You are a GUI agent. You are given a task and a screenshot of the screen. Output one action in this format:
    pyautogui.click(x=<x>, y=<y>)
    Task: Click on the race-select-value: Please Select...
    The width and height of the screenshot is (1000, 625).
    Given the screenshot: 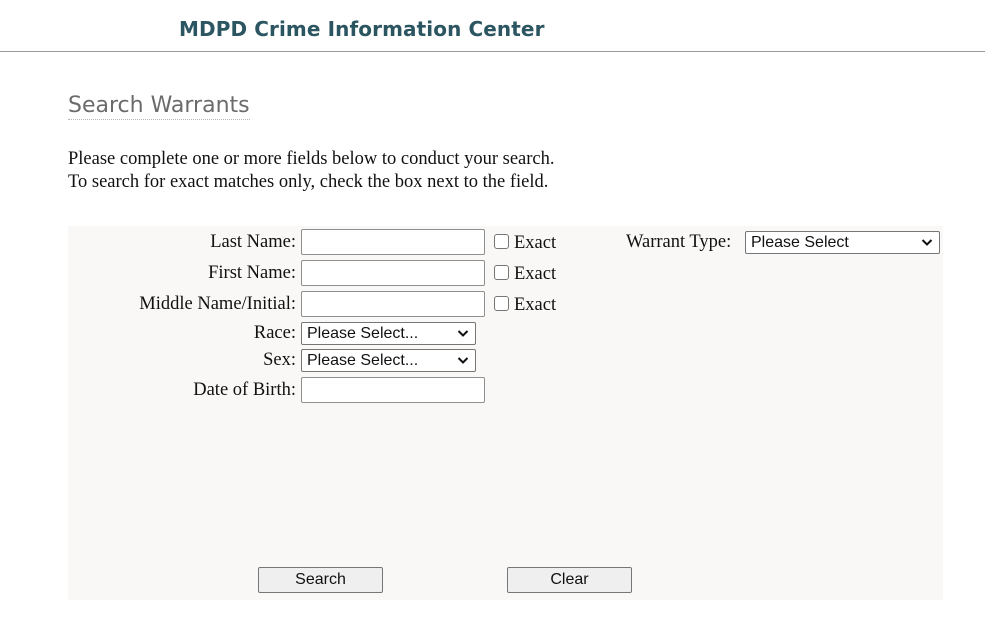 What is the action you would take?
    pyautogui.click(x=363, y=333)
    